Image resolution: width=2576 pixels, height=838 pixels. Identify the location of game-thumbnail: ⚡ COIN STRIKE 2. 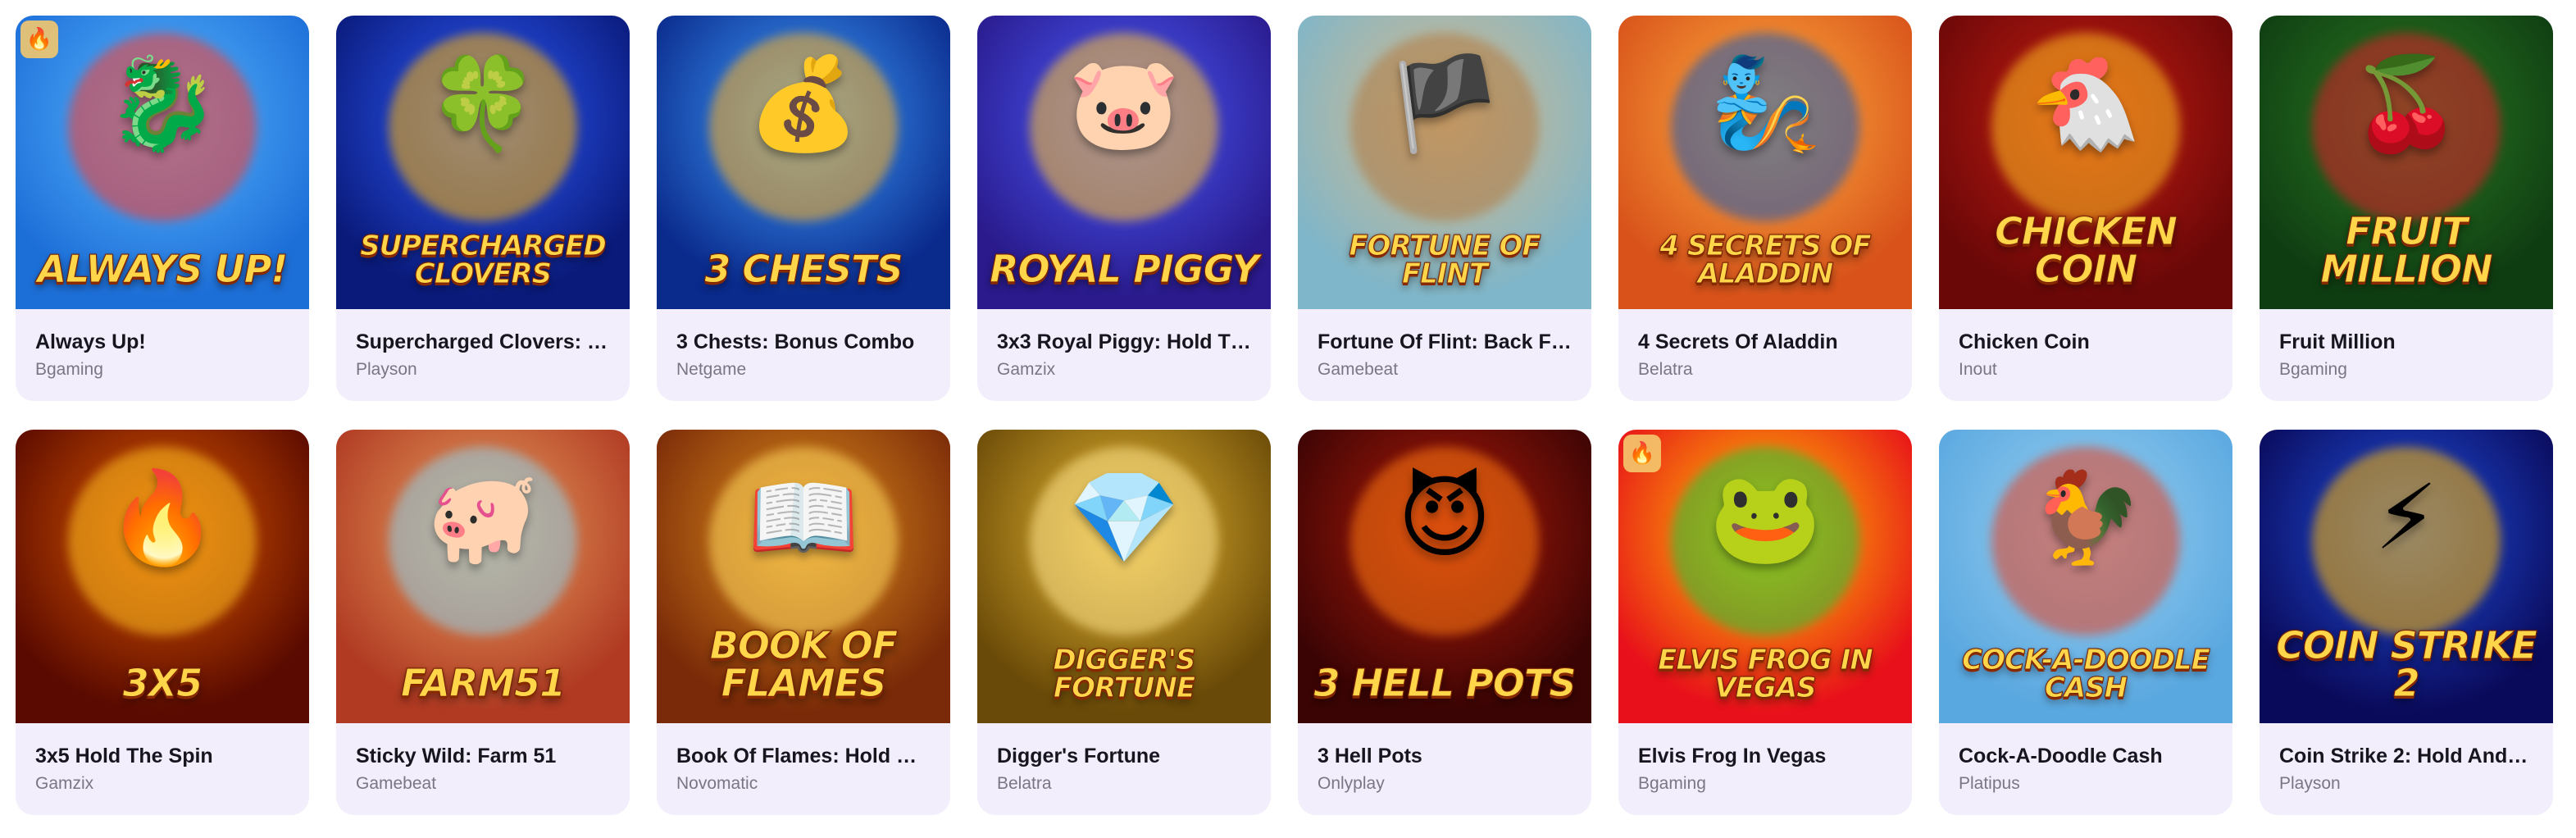
(2406, 576).